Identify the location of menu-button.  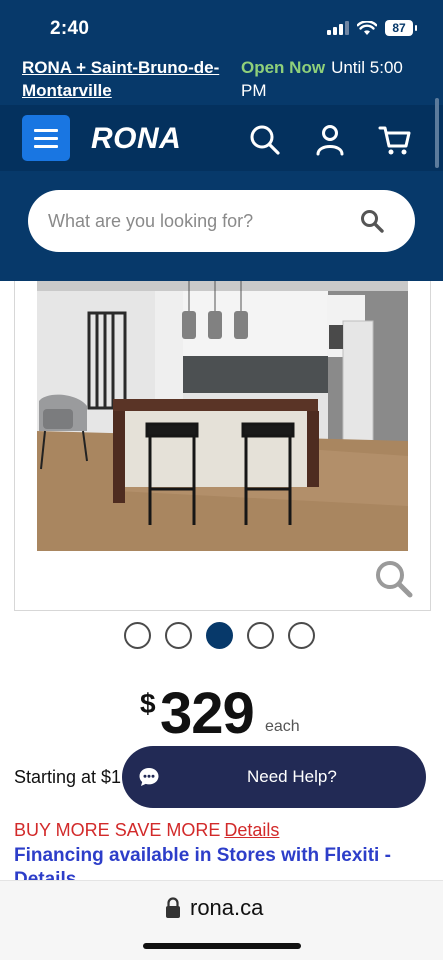
(46, 138).